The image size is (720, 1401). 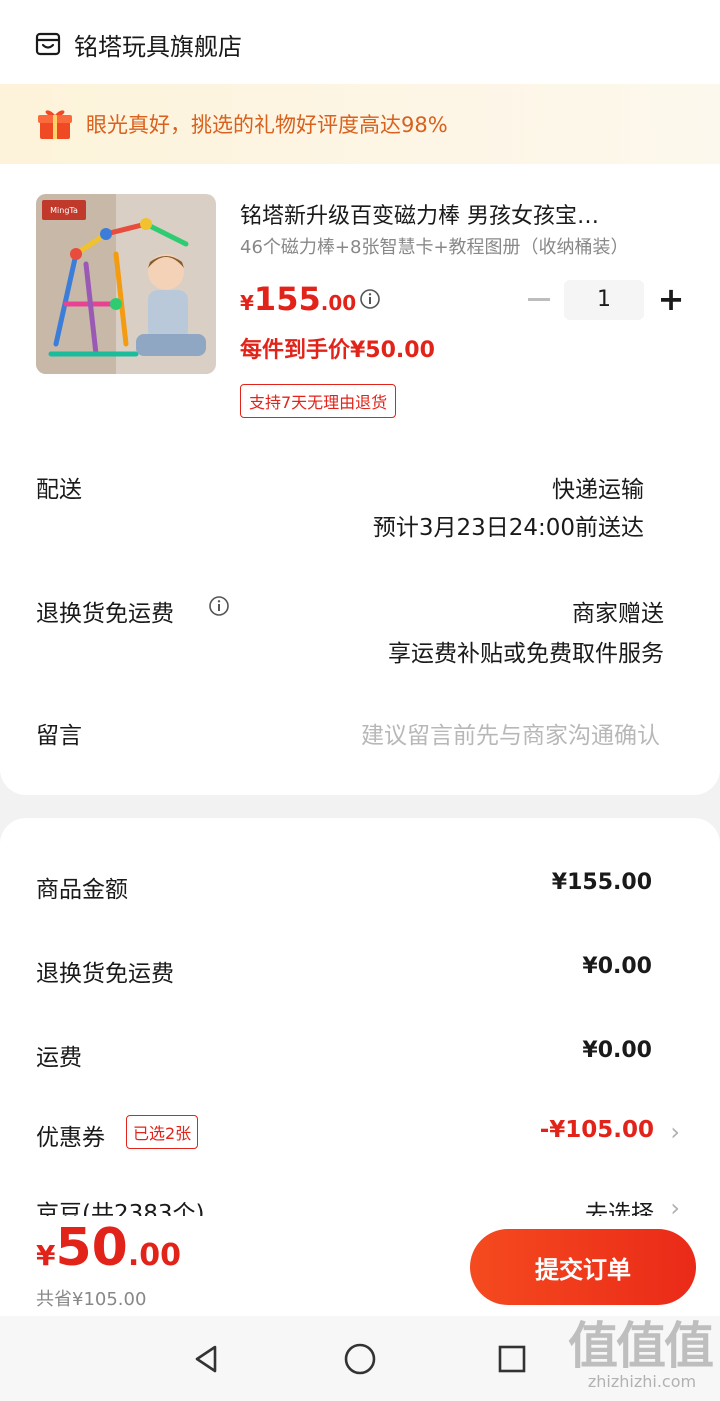 I want to click on promo-banner: 眼光真好，挑选的礼物好评度高达98%, so click(x=360, y=124).